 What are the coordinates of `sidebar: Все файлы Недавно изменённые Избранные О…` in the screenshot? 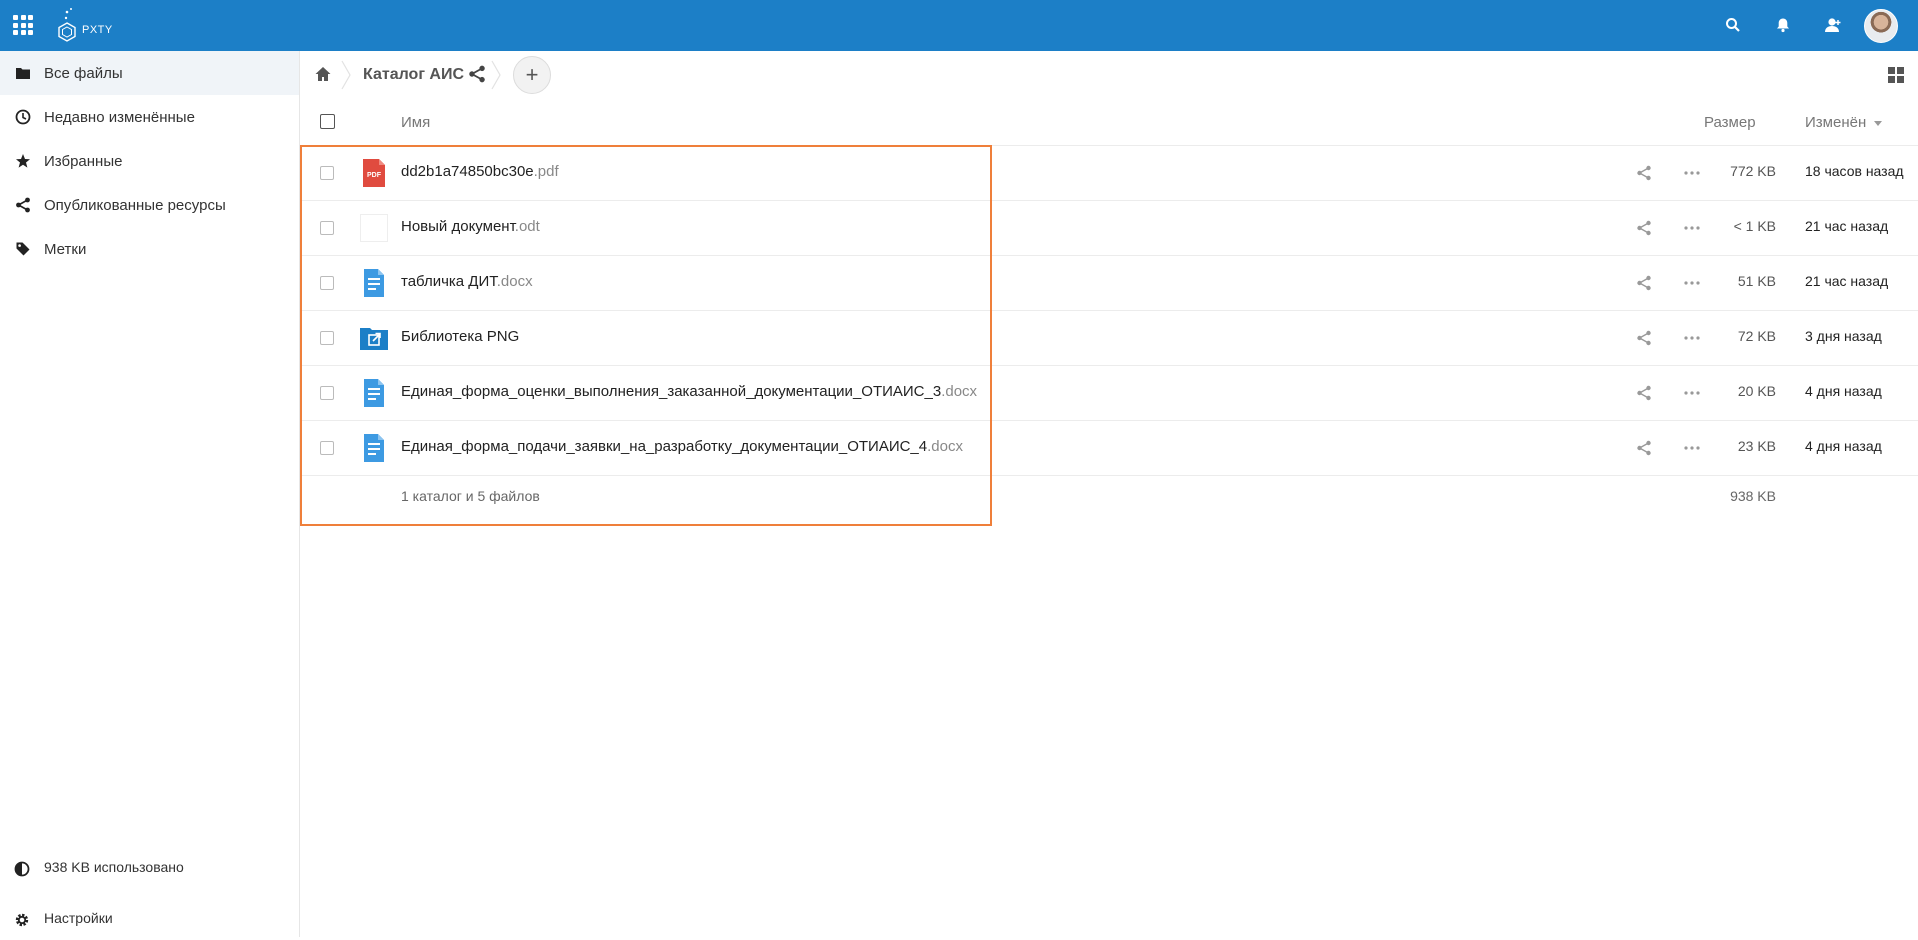 It's located at (150, 494).